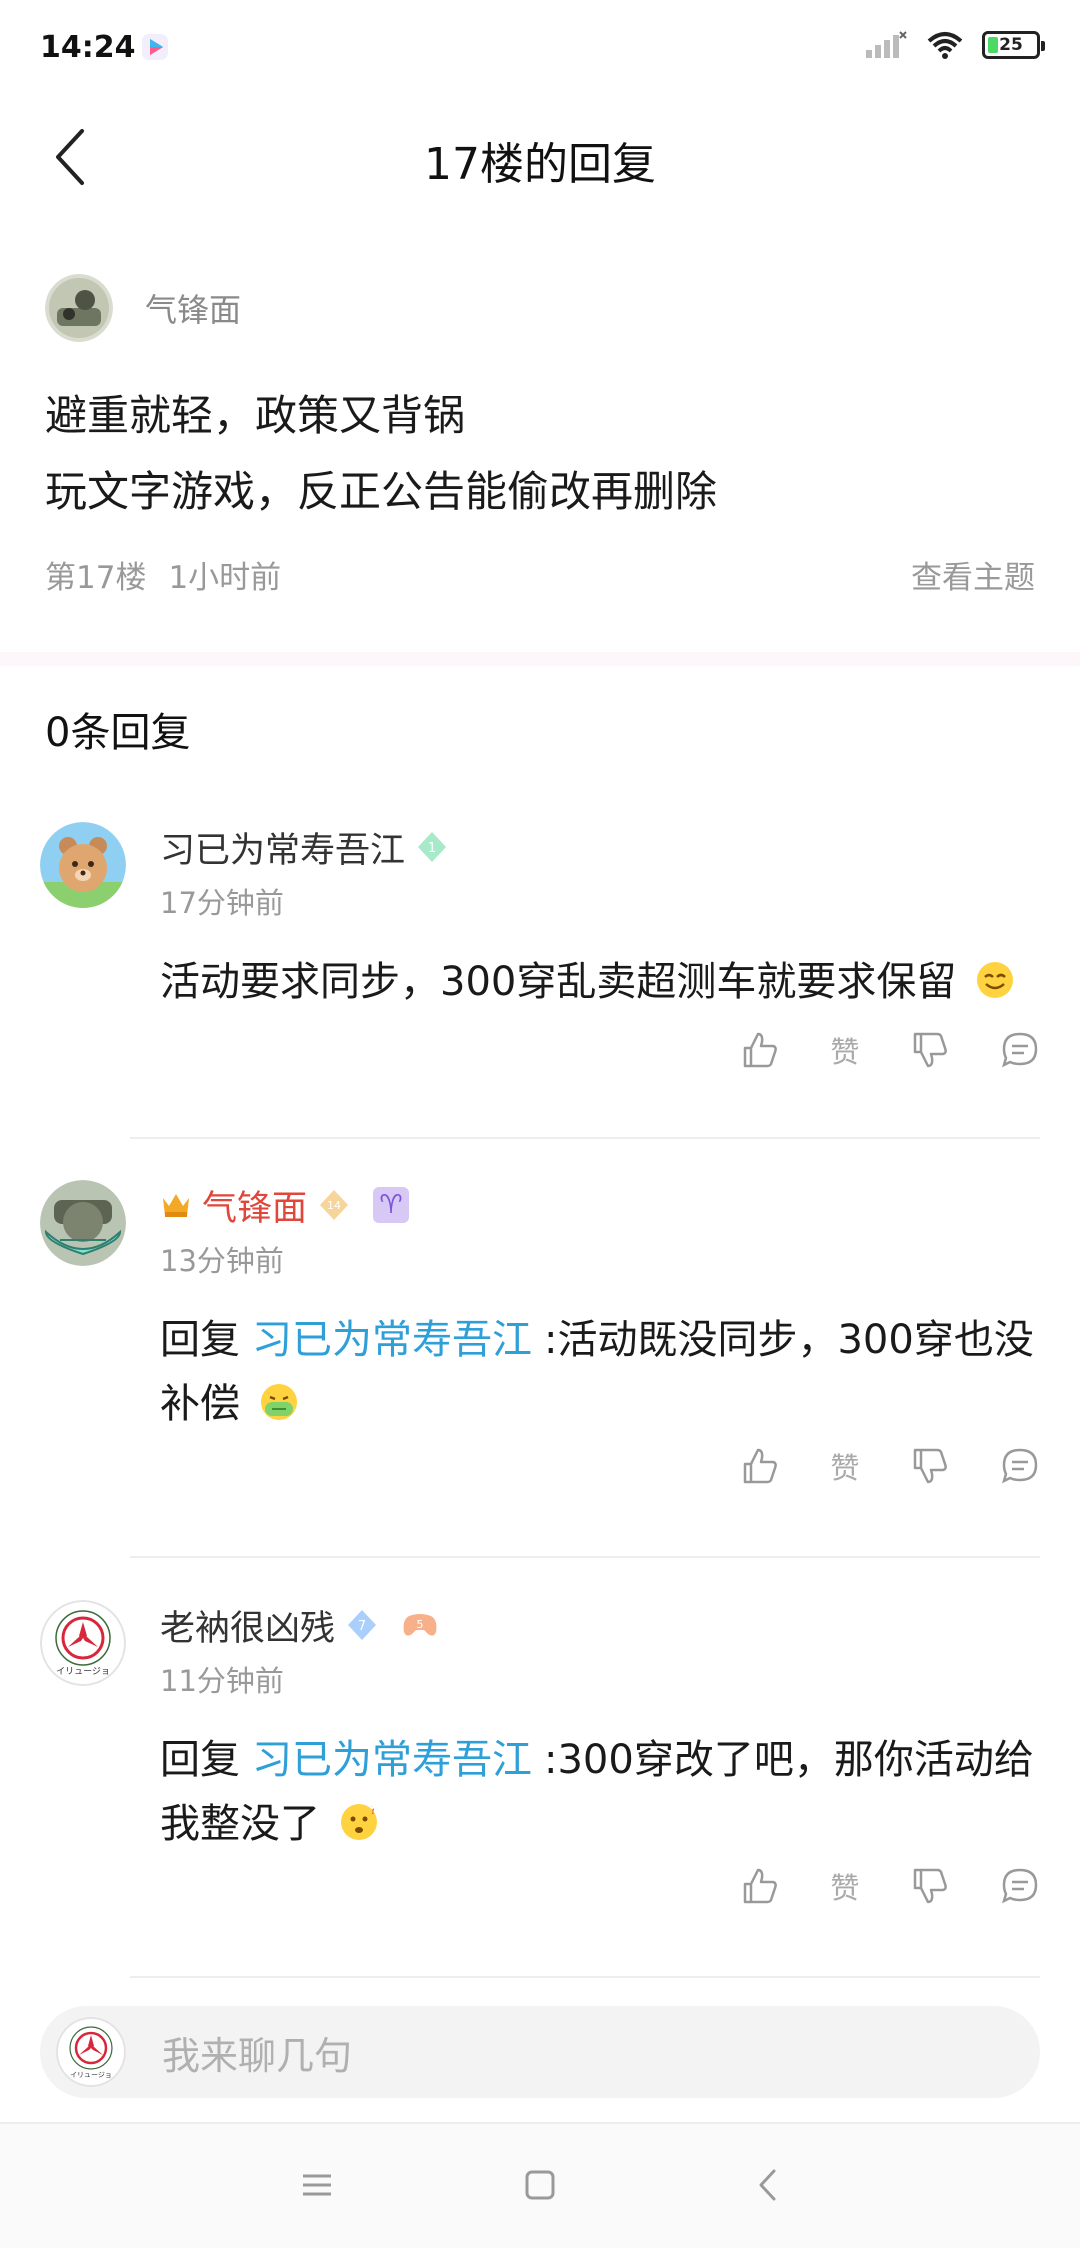 Image resolution: width=1080 pixels, height=2248 pixels. I want to click on page-header: 17楼的回复, so click(540, 160).